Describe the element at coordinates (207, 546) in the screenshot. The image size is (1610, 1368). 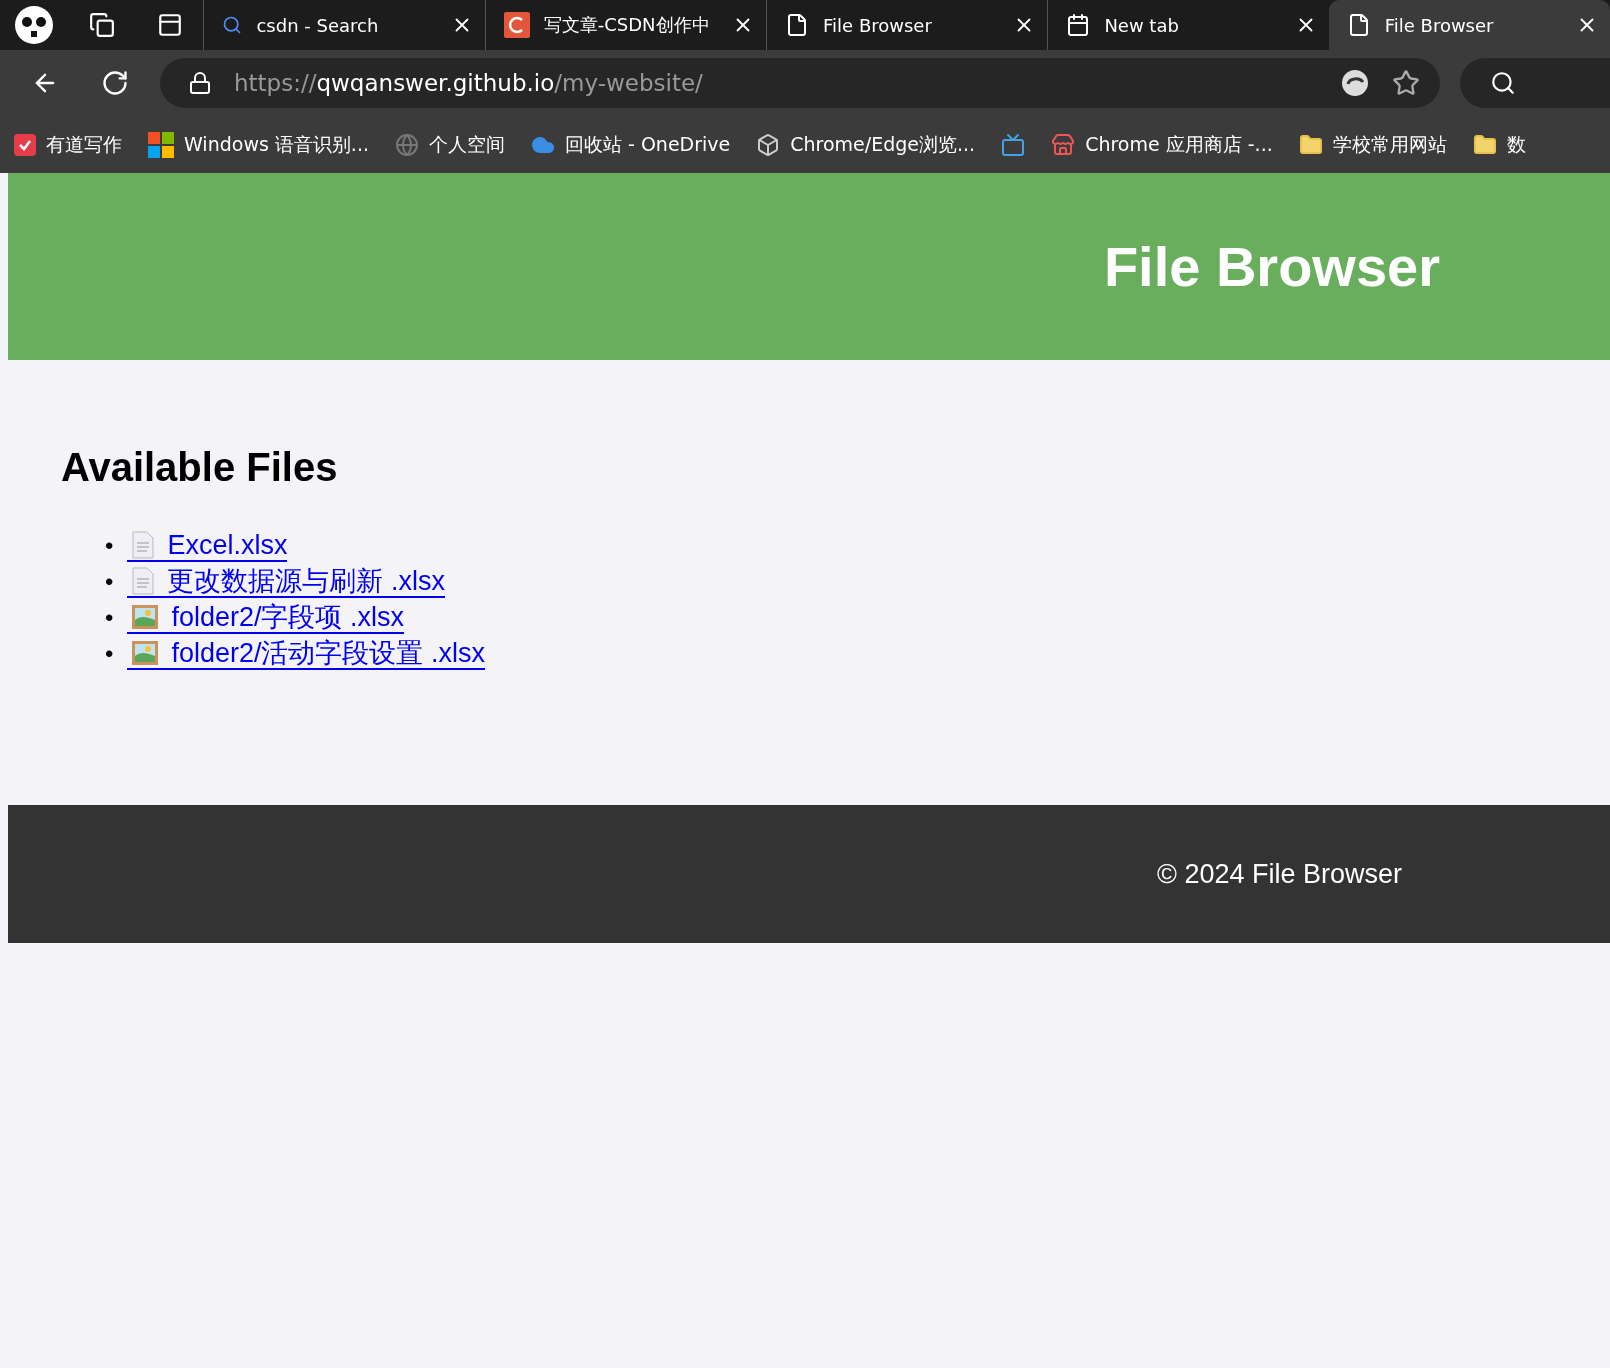
I see `file-link: Excel.xlsx` at that location.